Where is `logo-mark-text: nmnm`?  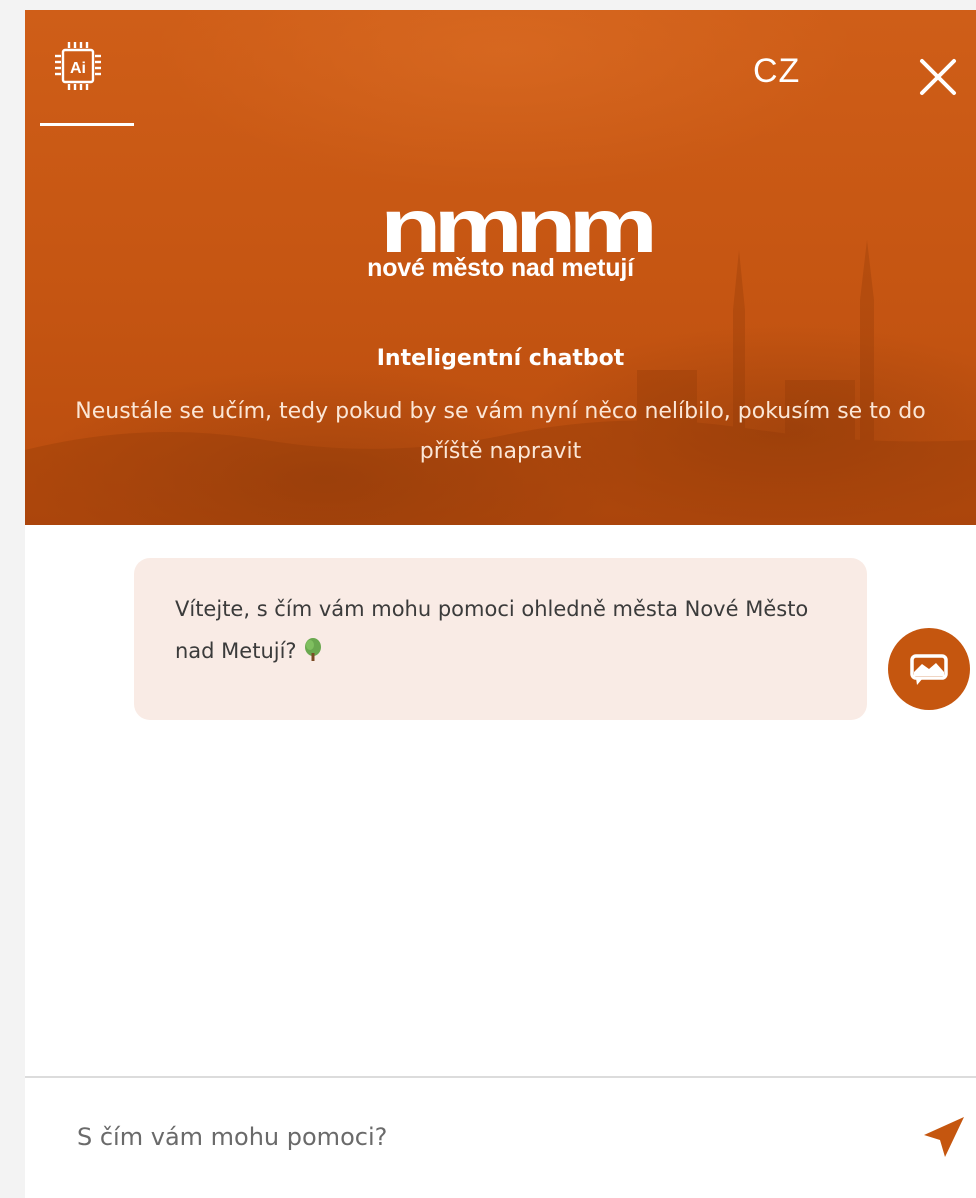 logo-mark-text: nmnm is located at coordinates (516, 228).